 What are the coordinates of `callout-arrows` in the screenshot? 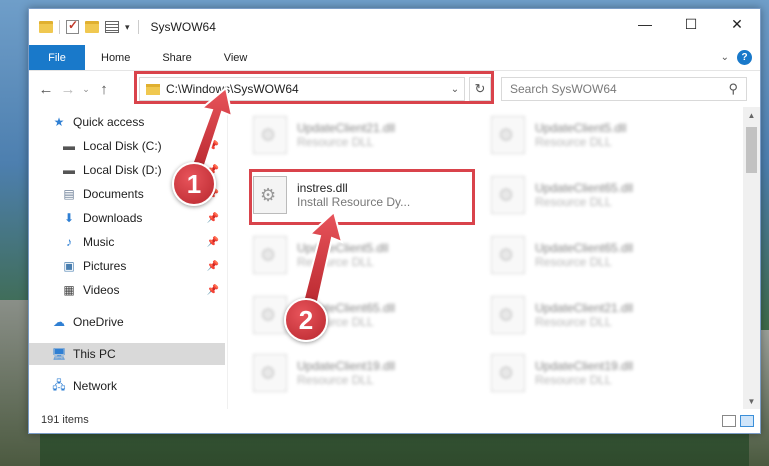 It's located at (266, 199).